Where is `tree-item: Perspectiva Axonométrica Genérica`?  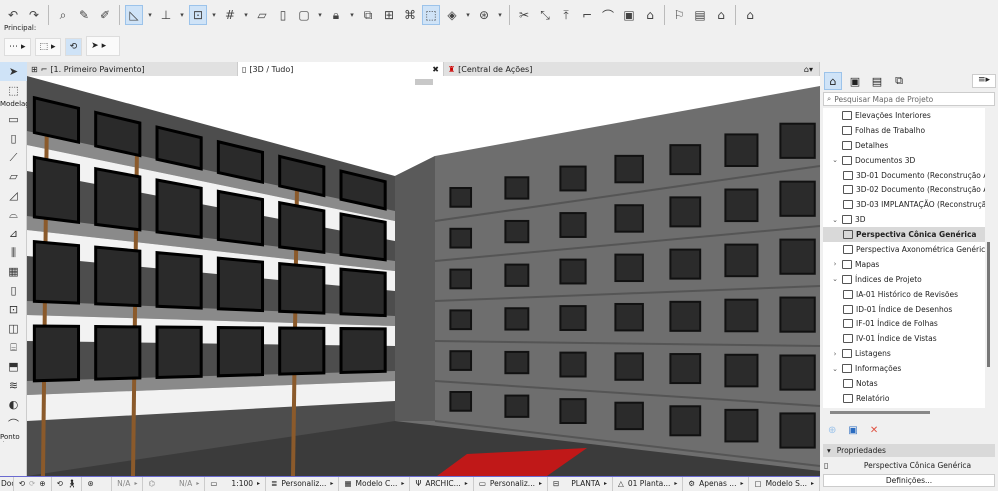 tree-item: Perspectiva Axonométrica Genérica is located at coordinates (904, 249).